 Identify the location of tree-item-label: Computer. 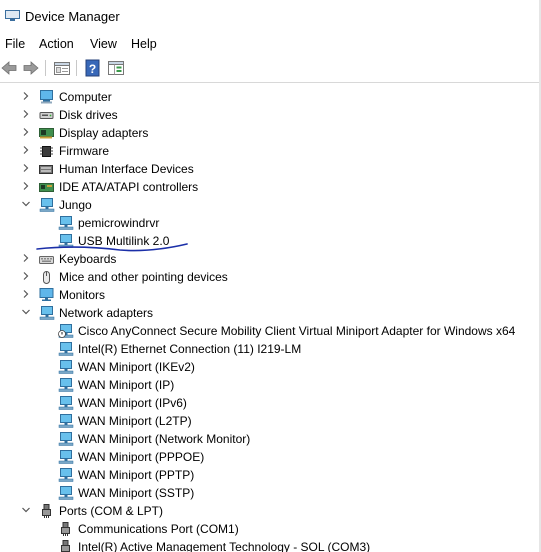
(85, 97).